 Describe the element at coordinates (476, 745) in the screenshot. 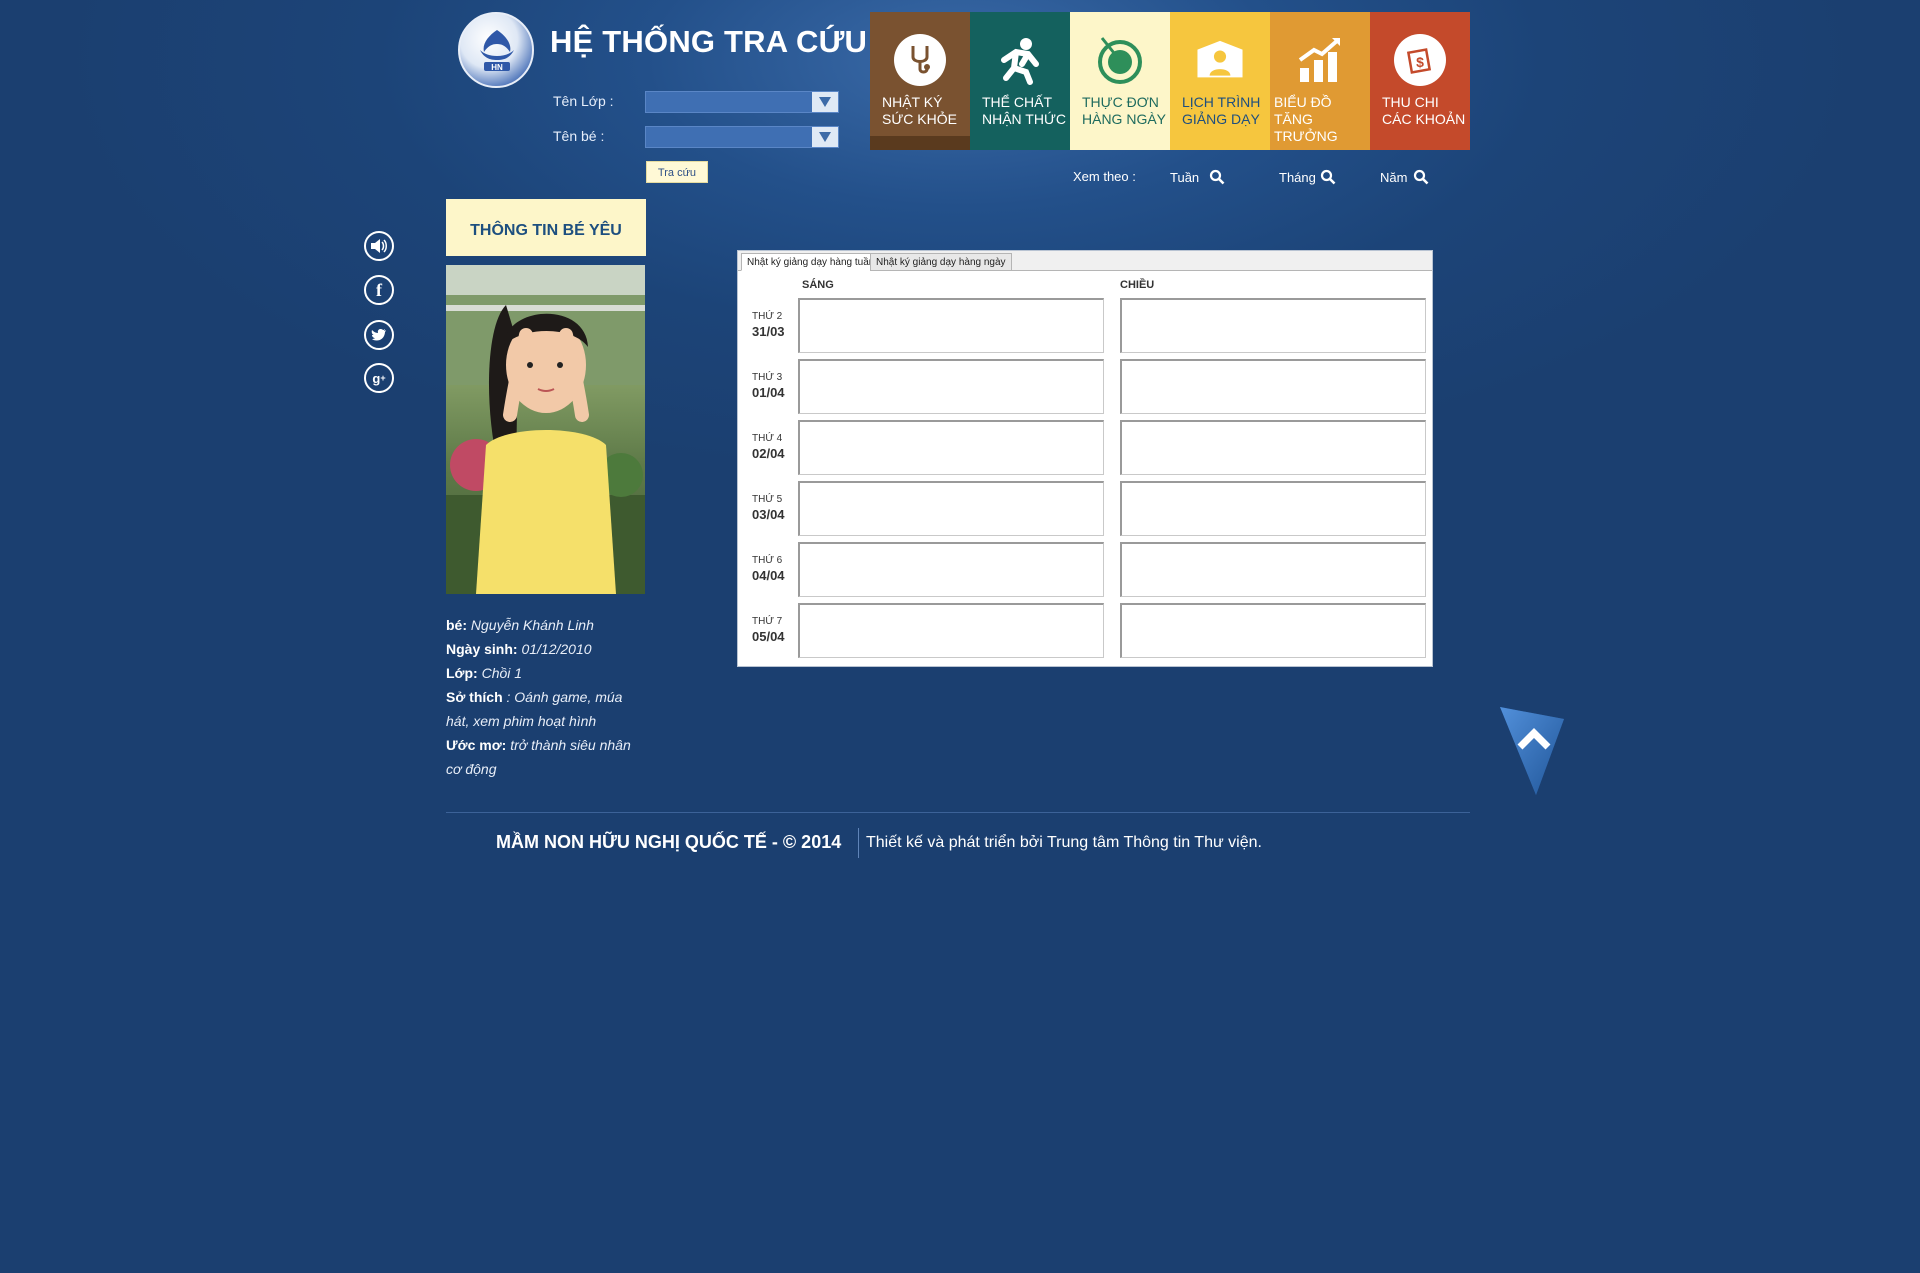

I see `dream-label: Ước mơ:` at that location.